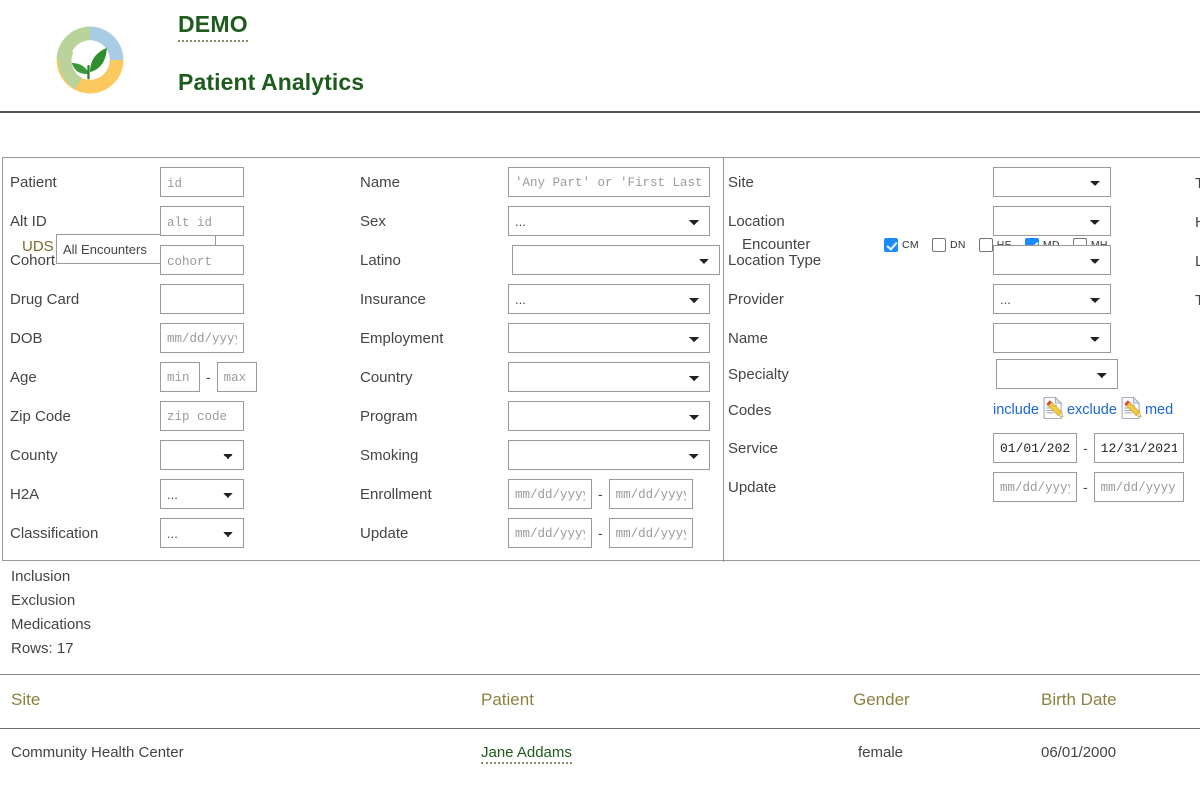 The image size is (1200, 800). I want to click on label-location: Location, so click(756, 221).